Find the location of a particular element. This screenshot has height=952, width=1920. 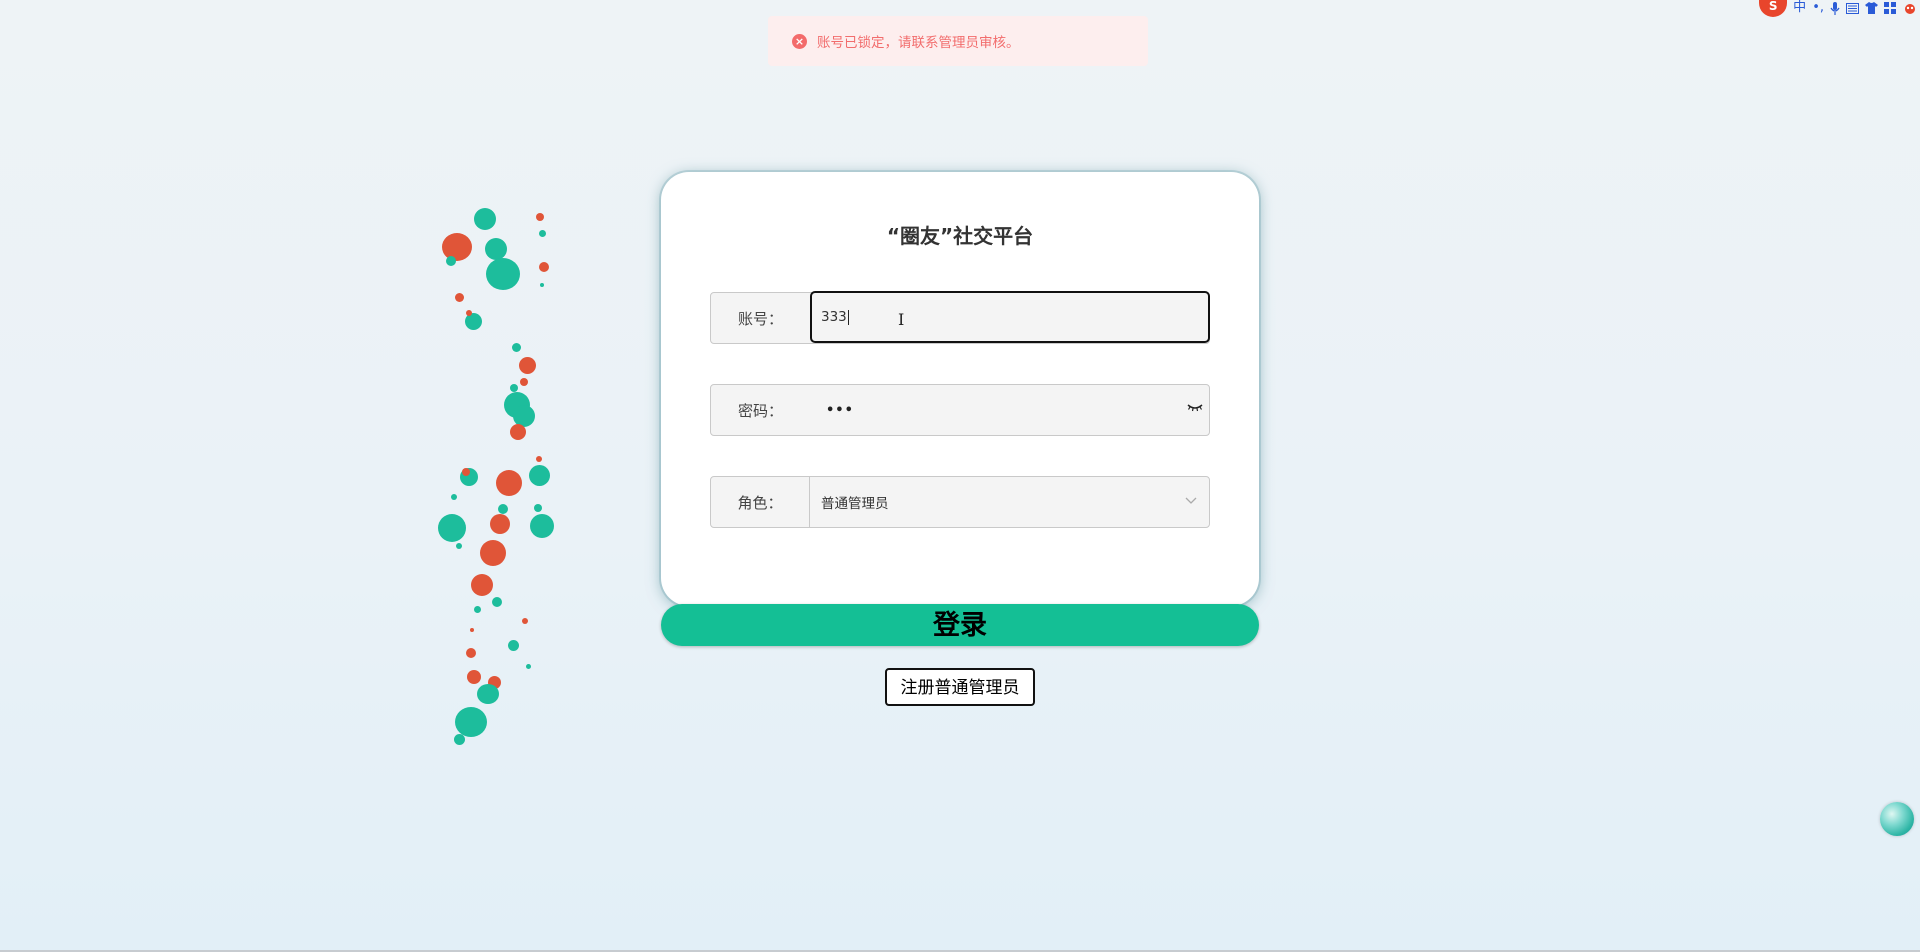

account-field: 账号： 333 I is located at coordinates (960, 317).